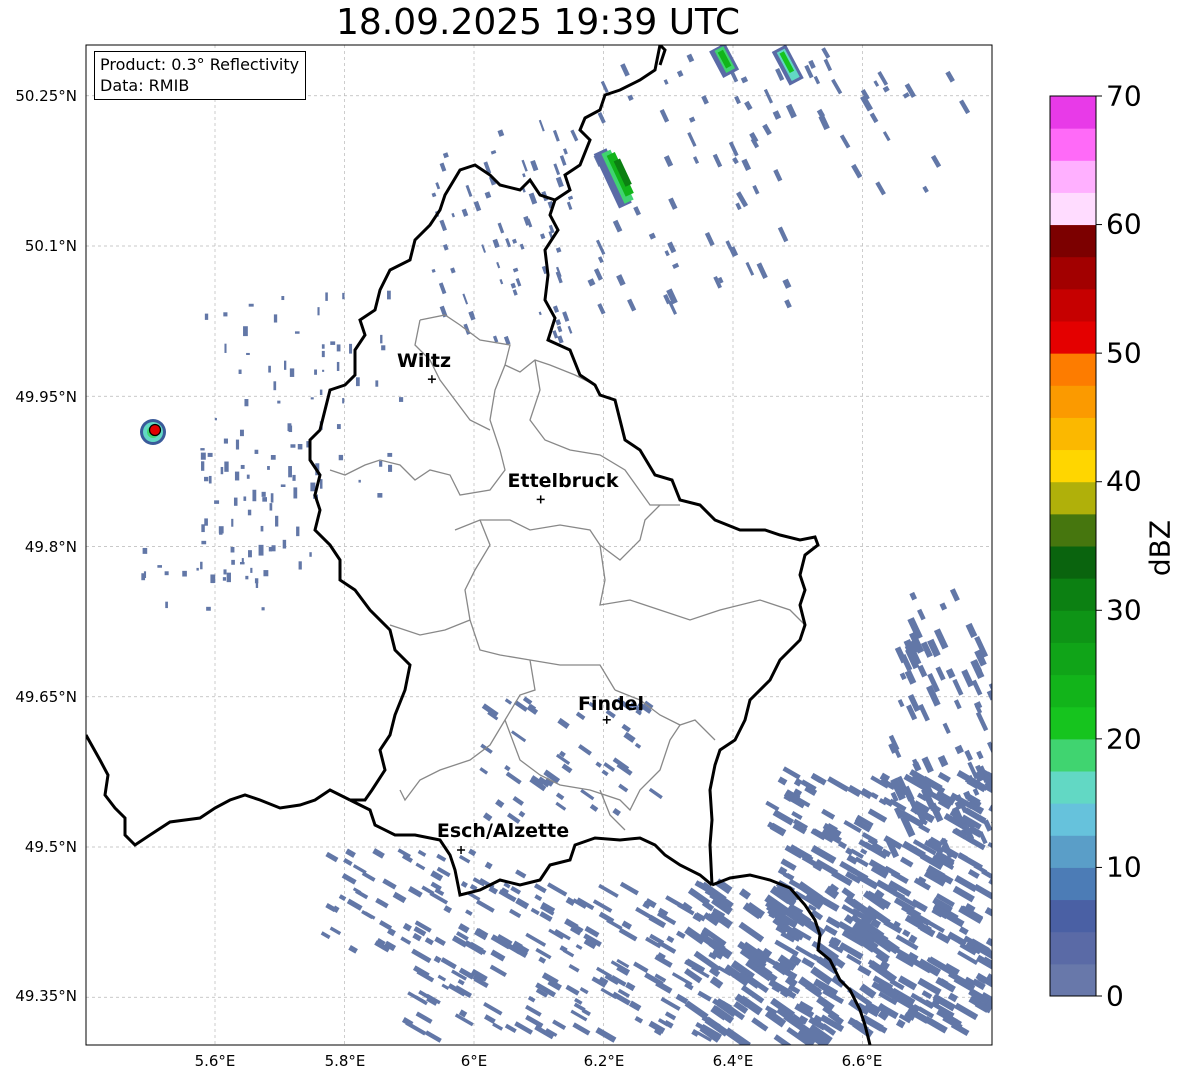 The width and height of the screenshot is (1184, 1081). What do you see at coordinates (424, 361) in the screenshot?
I see `city-label-wiltz: Wiltz` at bounding box center [424, 361].